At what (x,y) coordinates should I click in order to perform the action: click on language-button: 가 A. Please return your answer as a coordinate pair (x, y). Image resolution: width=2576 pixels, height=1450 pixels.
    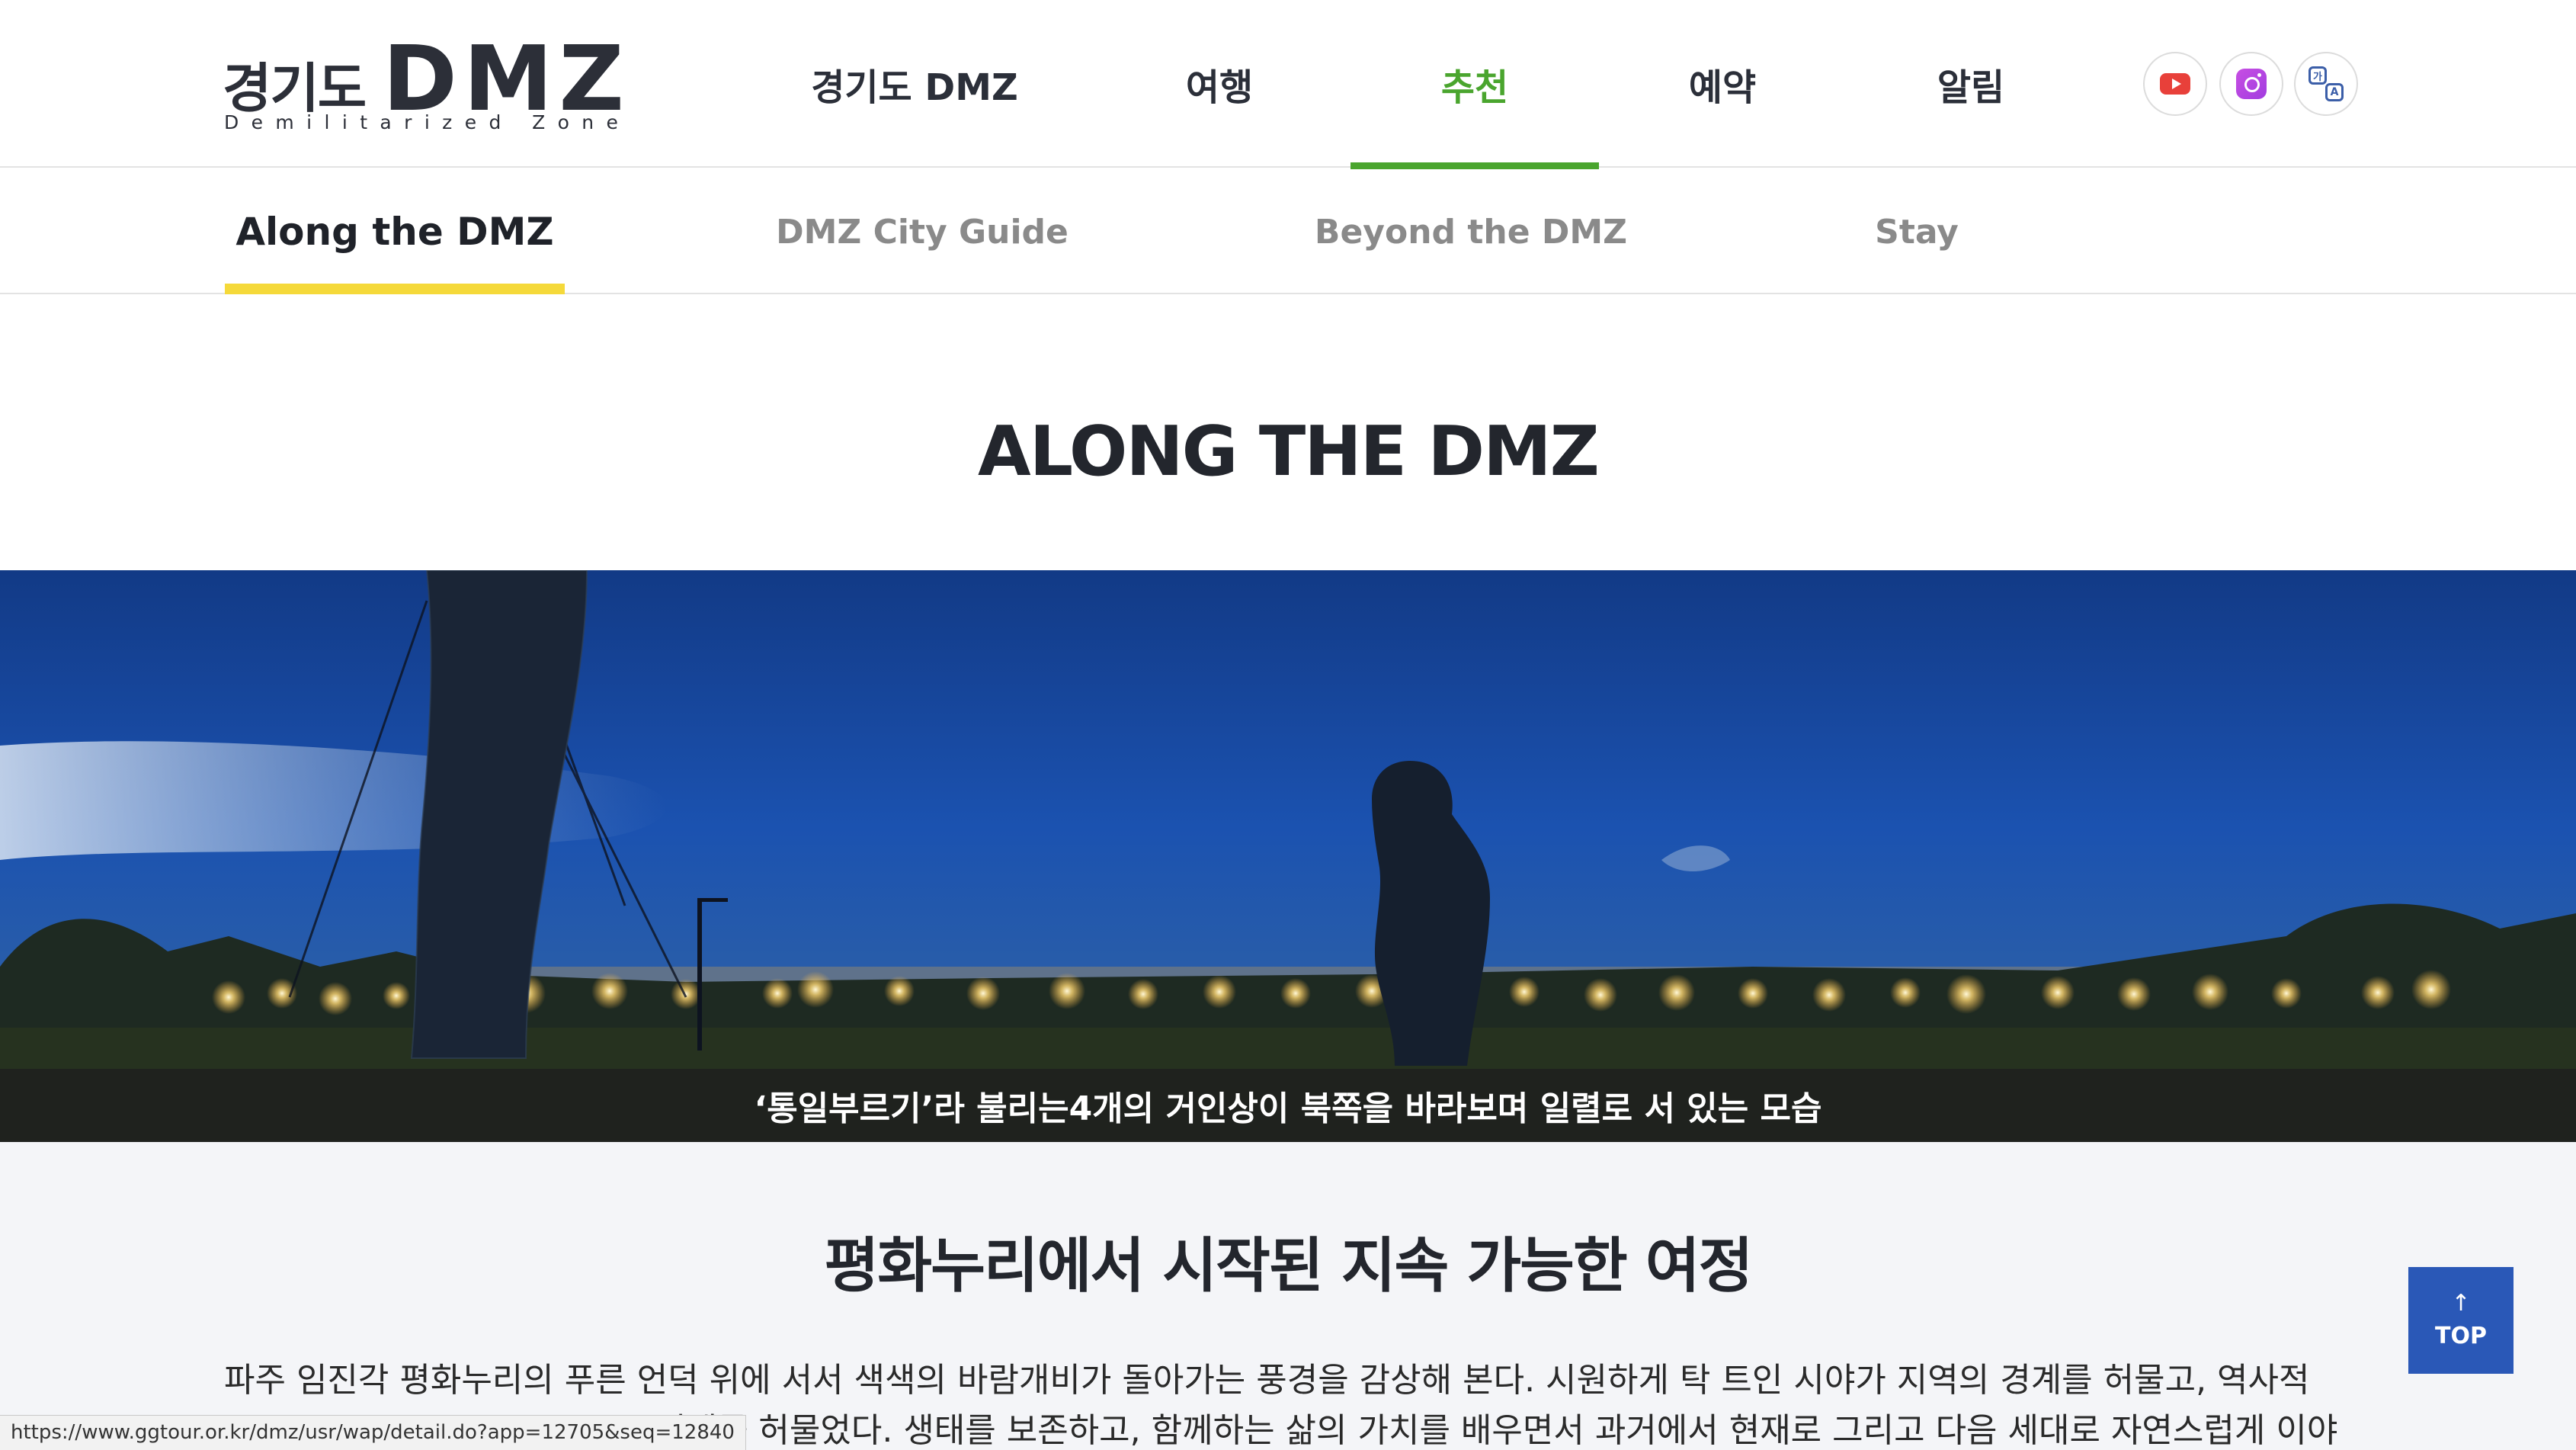
    Looking at the image, I should click on (2326, 84).